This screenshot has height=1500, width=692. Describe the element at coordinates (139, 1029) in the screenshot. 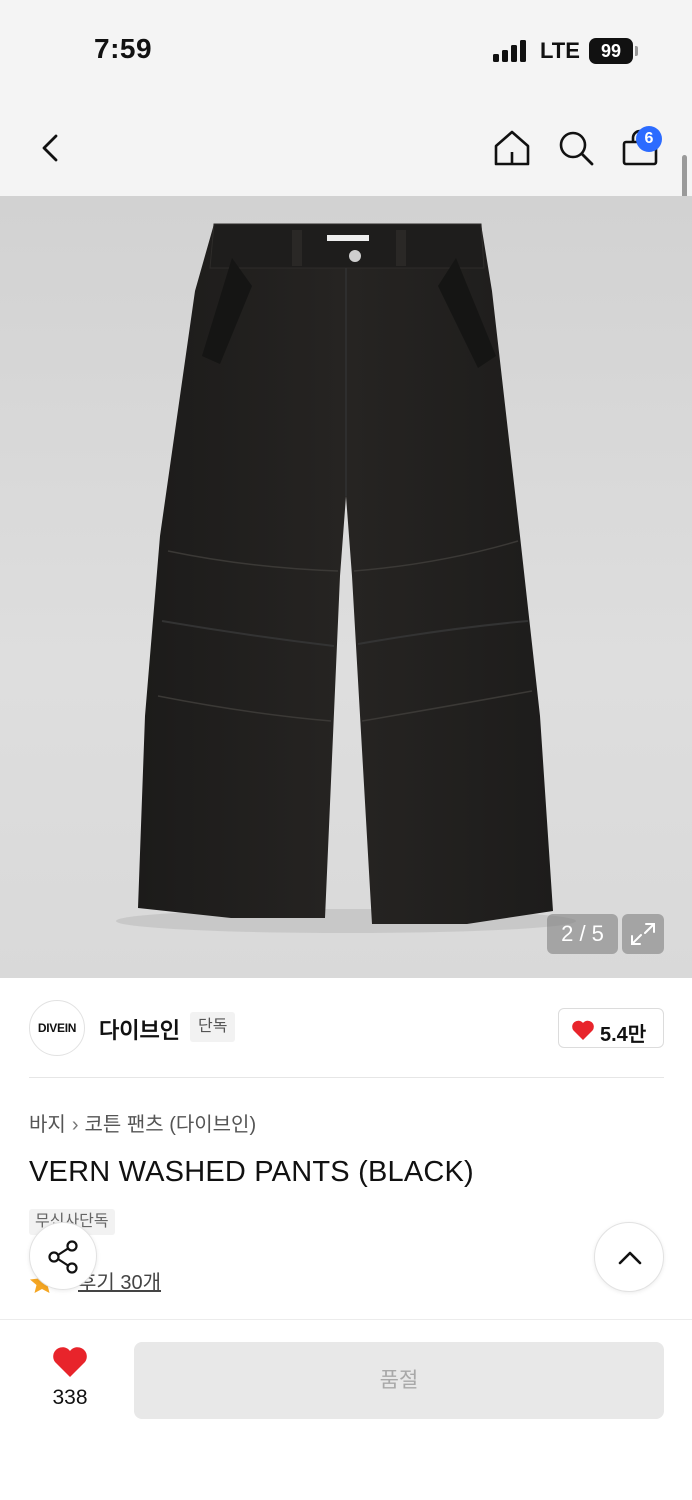

I see `brand-name: 다이브인` at that location.